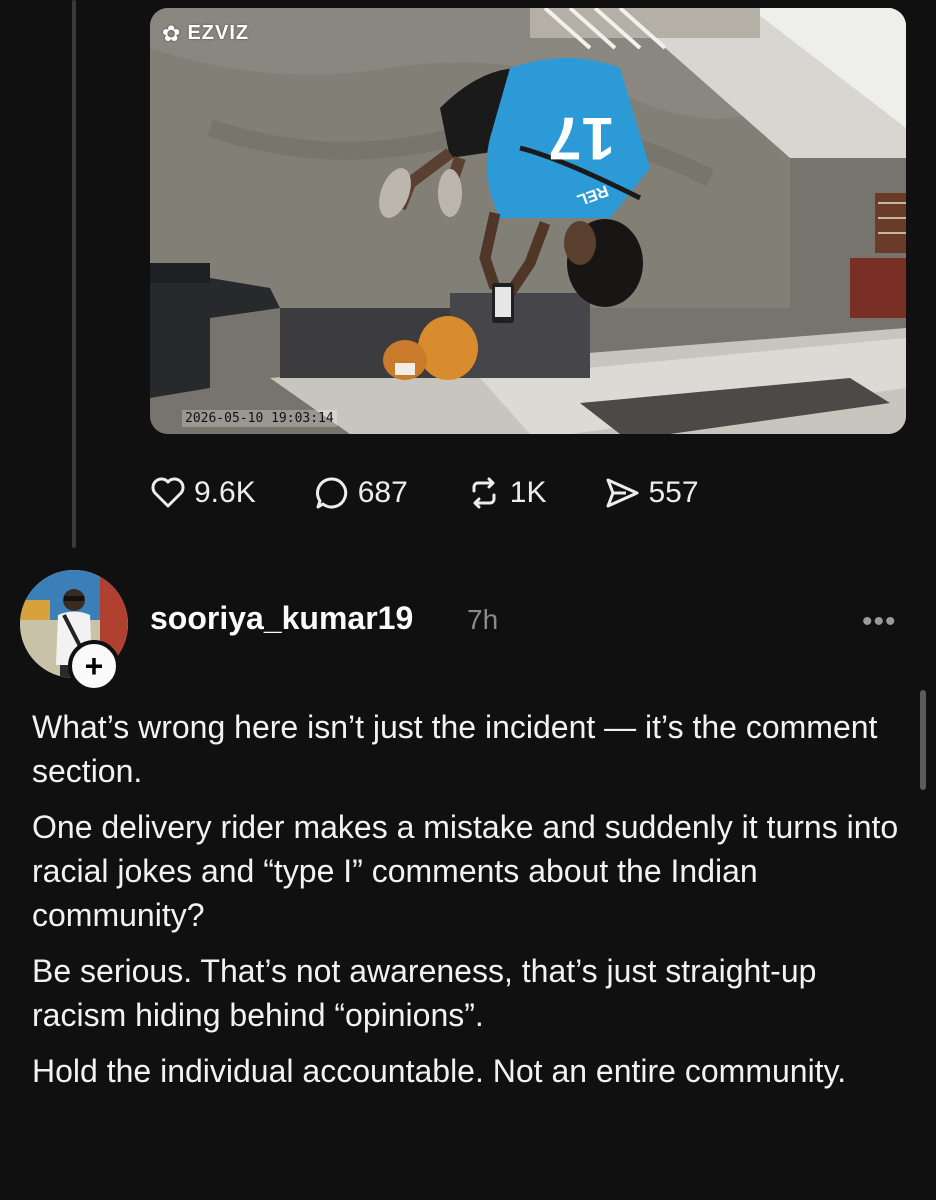 This screenshot has width=936, height=1200. What do you see at coordinates (453, 493) in the screenshot?
I see `post-action-bar: 9.6K 687 1K 557` at bounding box center [453, 493].